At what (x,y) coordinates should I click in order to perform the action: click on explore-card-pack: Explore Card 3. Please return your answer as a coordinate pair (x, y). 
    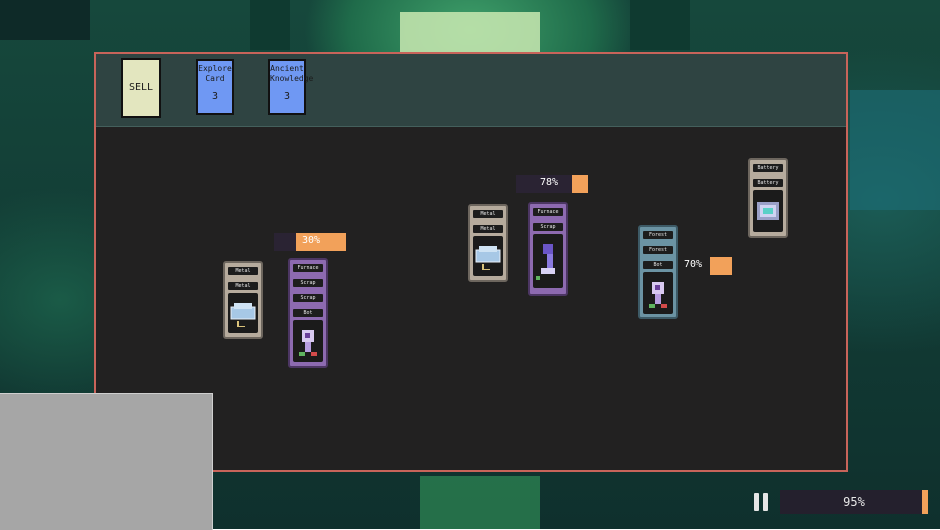
    Looking at the image, I should click on (215, 87).